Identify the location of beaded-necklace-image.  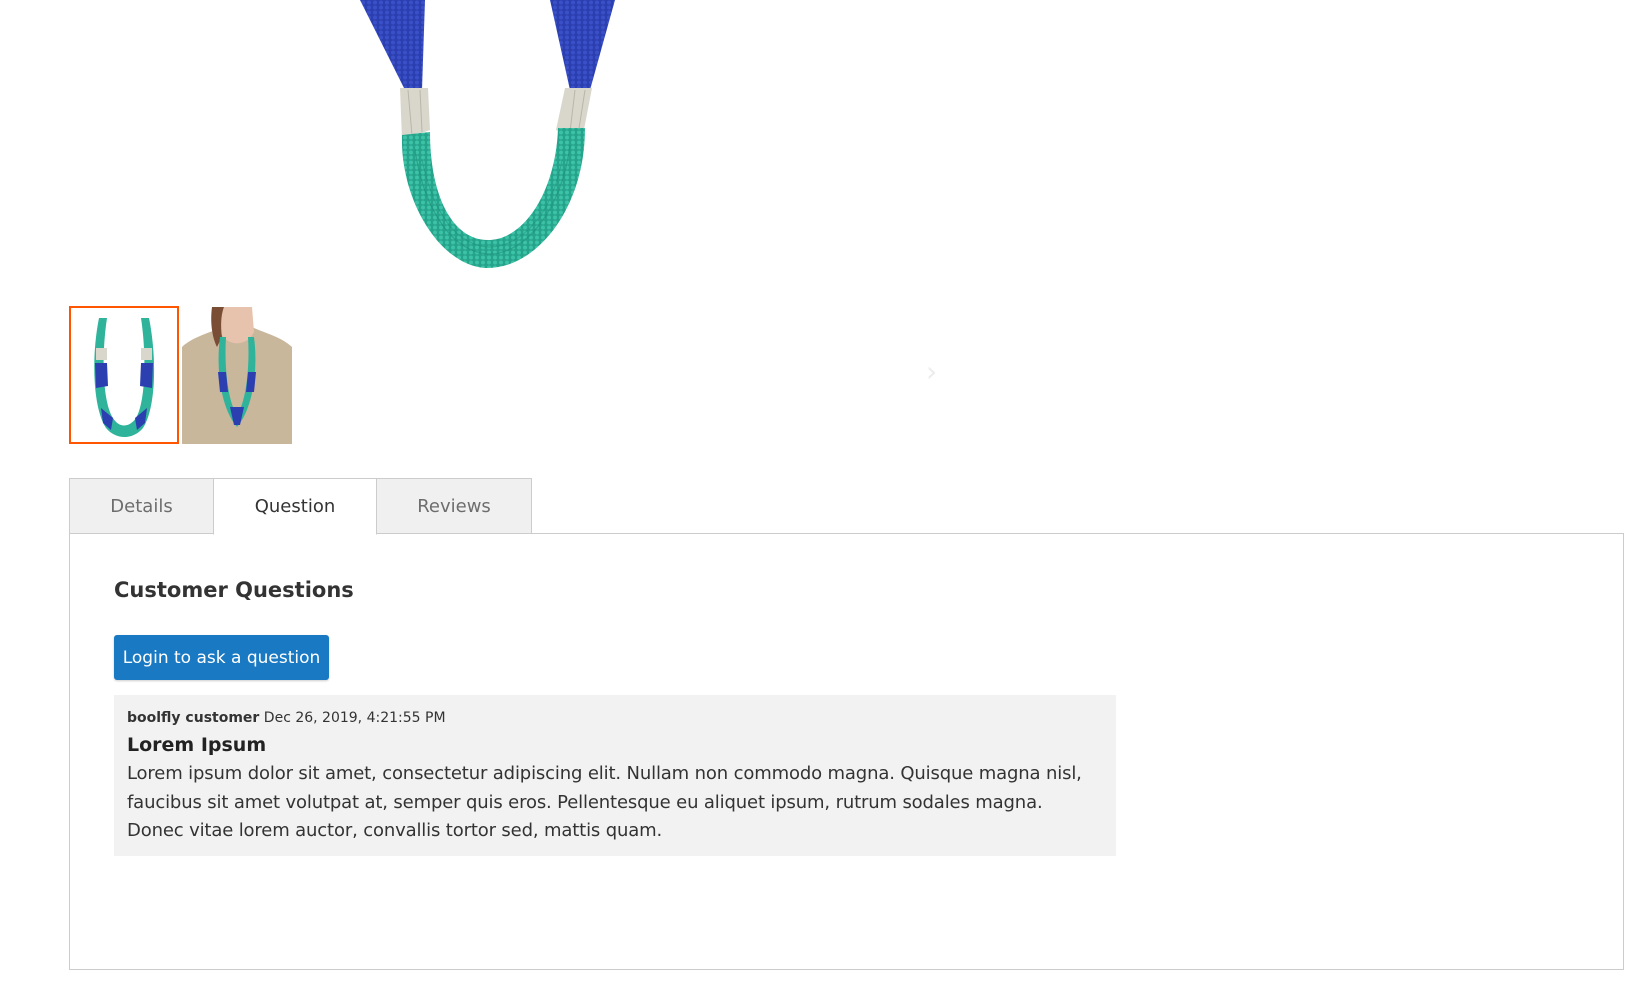
(487, 134).